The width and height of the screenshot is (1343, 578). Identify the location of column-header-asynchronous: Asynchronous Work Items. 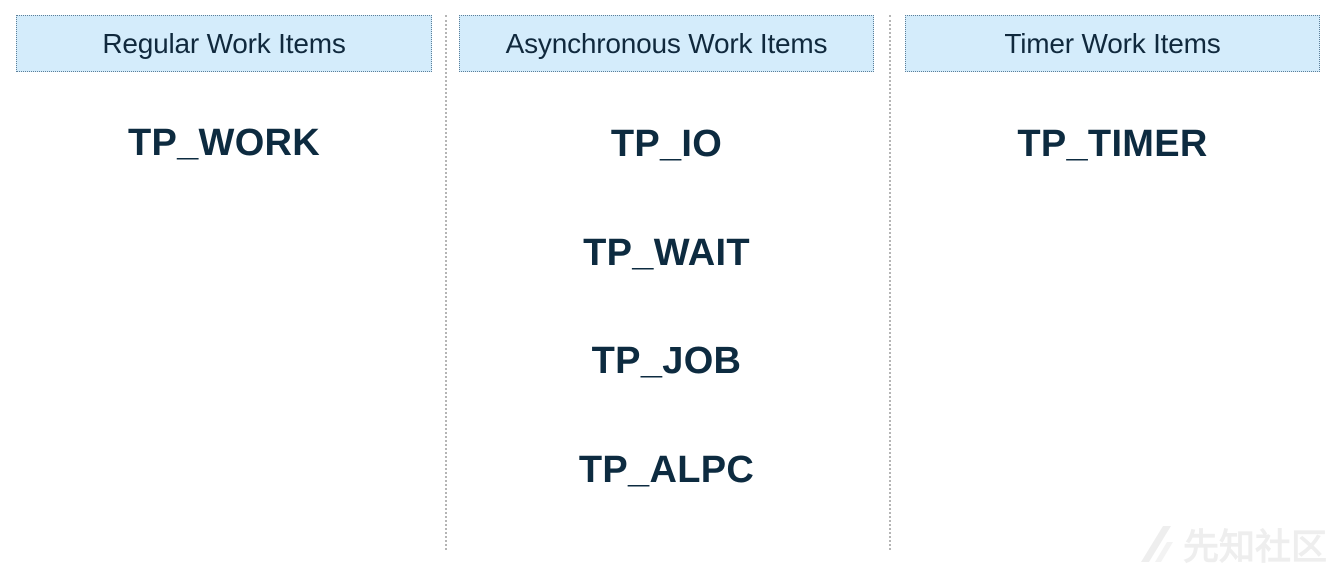
(666, 43).